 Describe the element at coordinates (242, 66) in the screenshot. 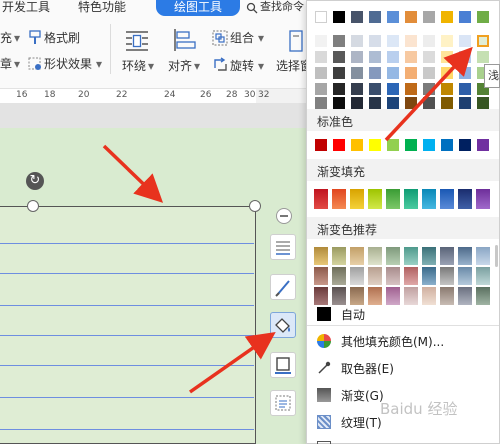

I see `rotate-button: 旋转` at that location.